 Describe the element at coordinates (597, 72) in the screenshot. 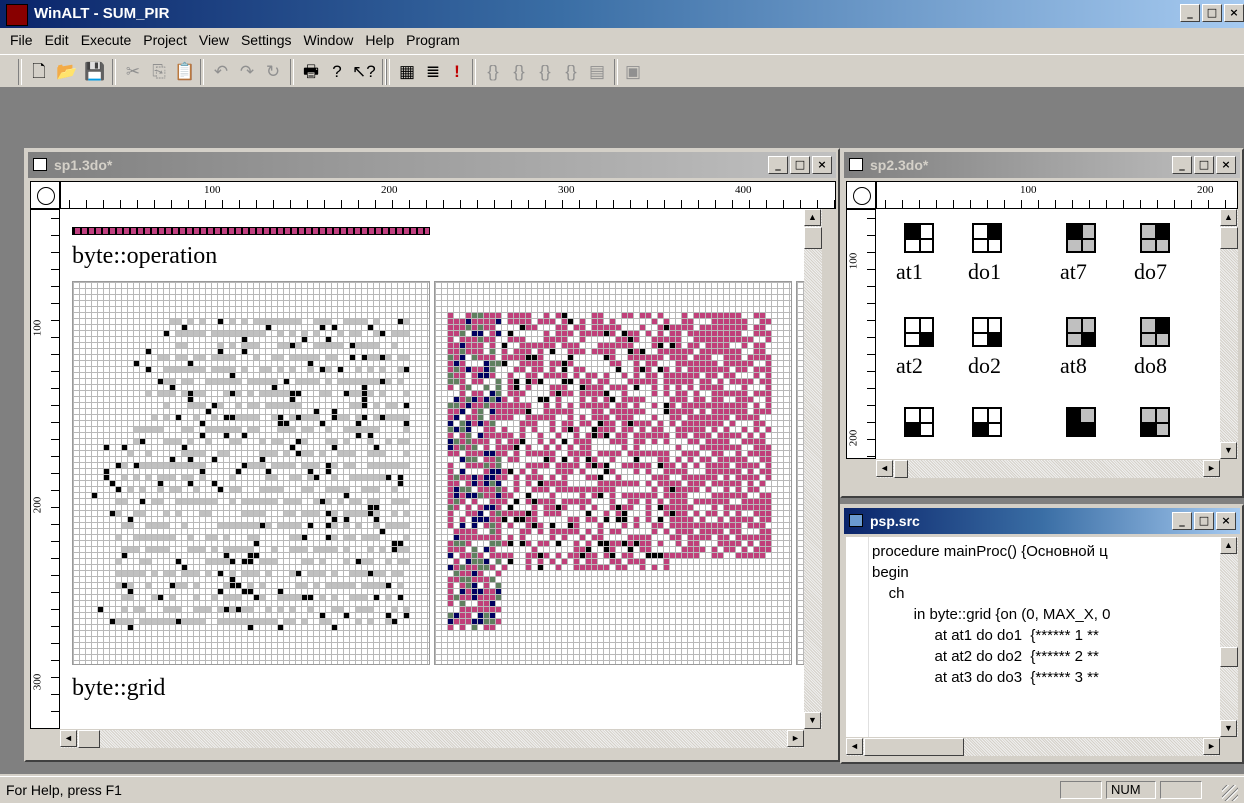

I see `breakpoints-icon: ▤` at that location.